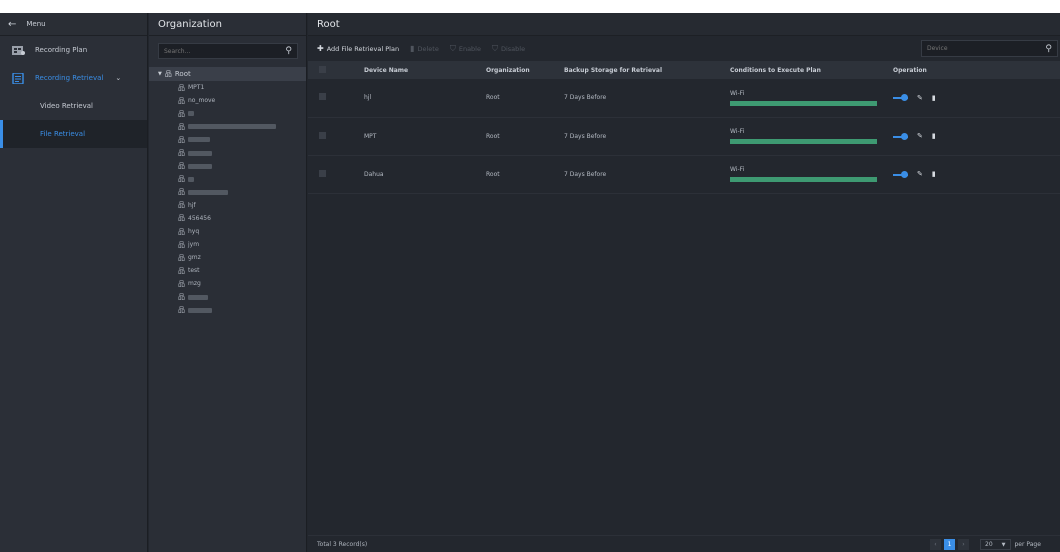 The image size is (1060, 552). Describe the element at coordinates (452, 48) in the screenshot. I see `shield-icon: ⛉` at that location.